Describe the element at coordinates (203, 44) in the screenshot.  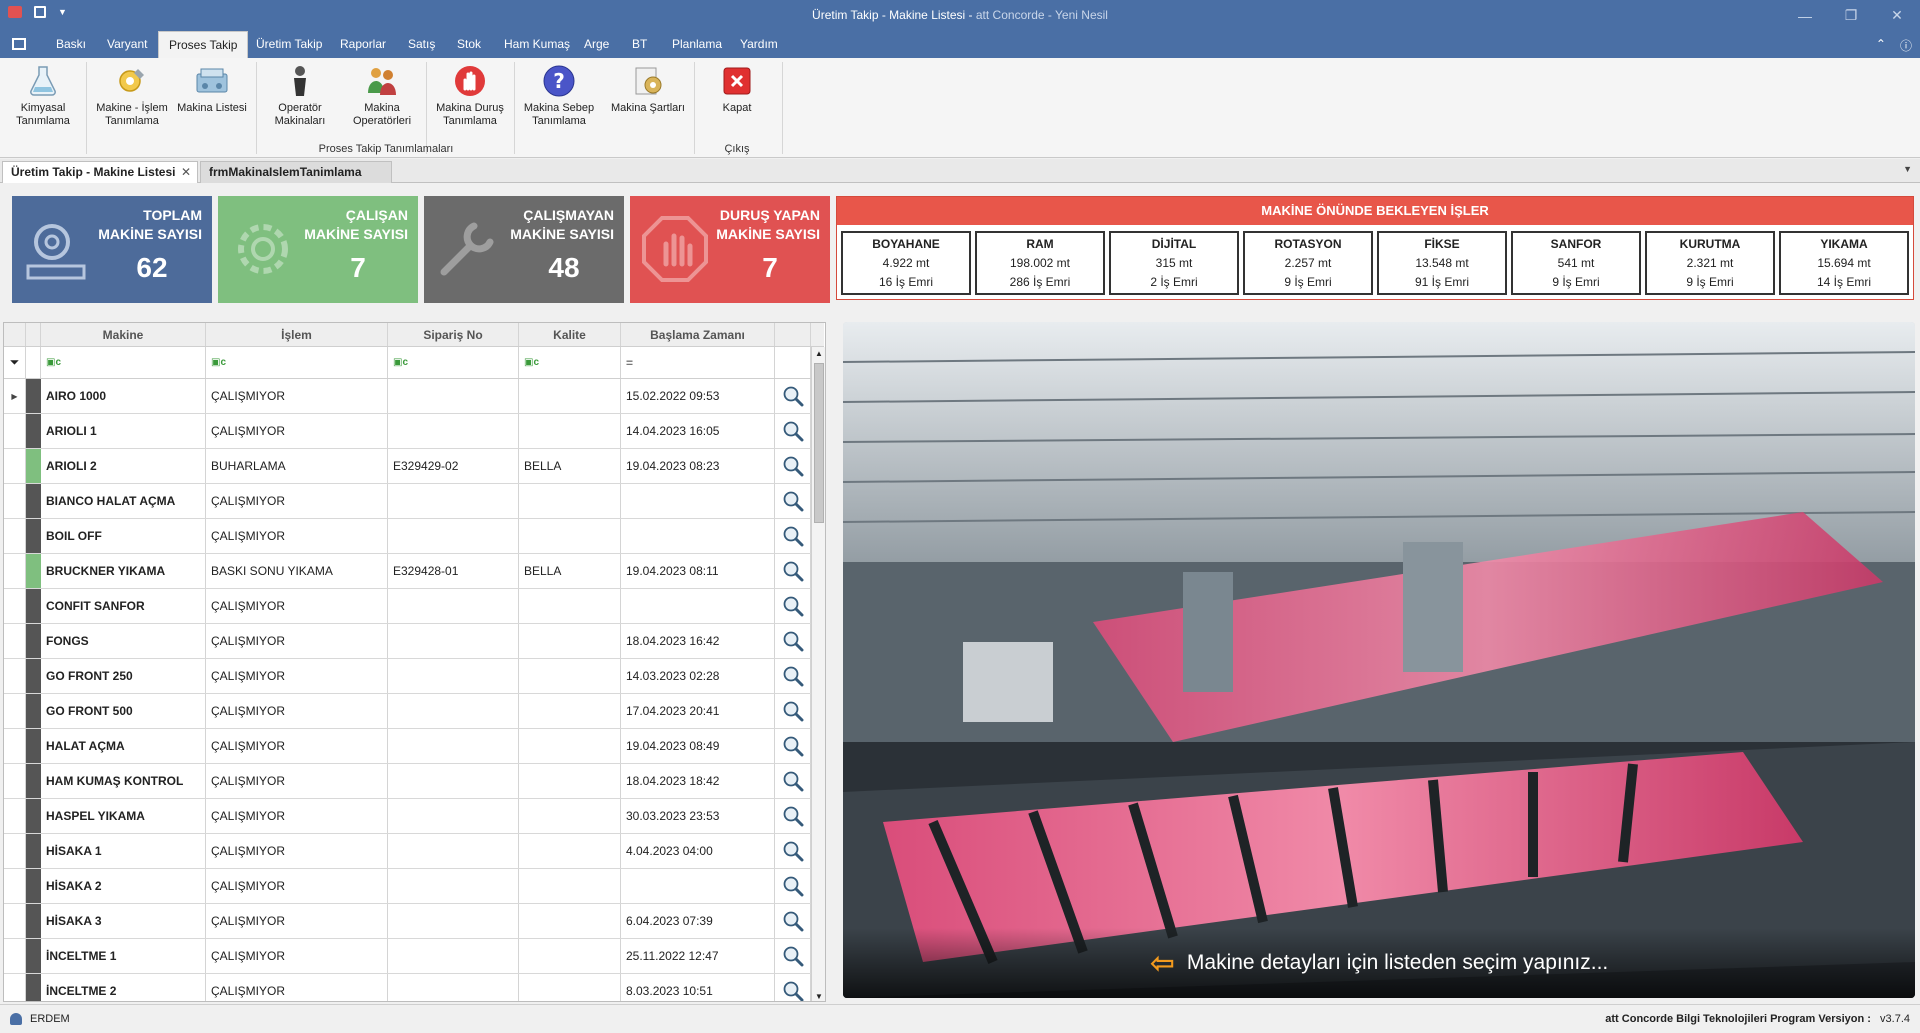
I see `menu-proses-takip: Proses Takip` at that location.